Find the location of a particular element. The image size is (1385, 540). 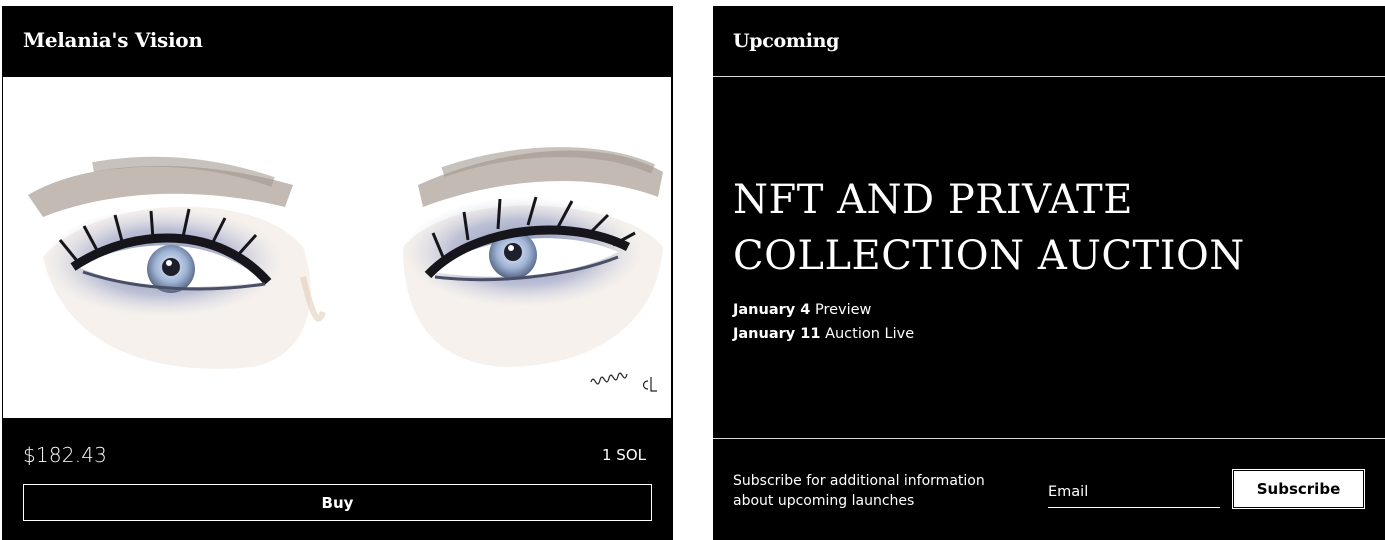

date-preview-event: Preview is located at coordinates (843, 310).